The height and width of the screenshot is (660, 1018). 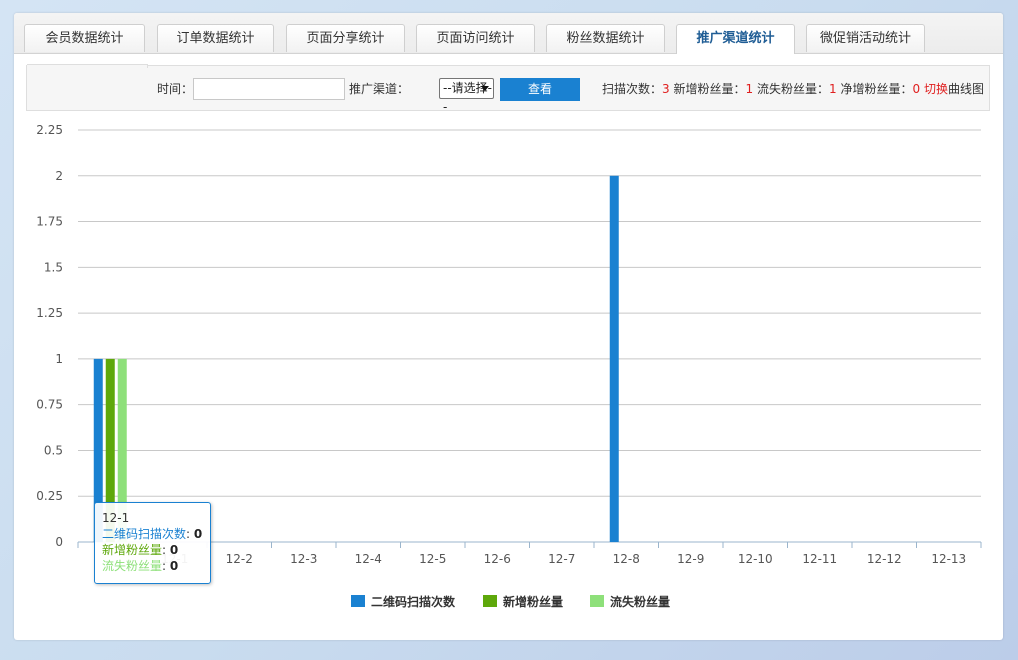 What do you see at coordinates (432, 559) in the screenshot?
I see `x-tick-label: 12-5` at bounding box center [432, 559].